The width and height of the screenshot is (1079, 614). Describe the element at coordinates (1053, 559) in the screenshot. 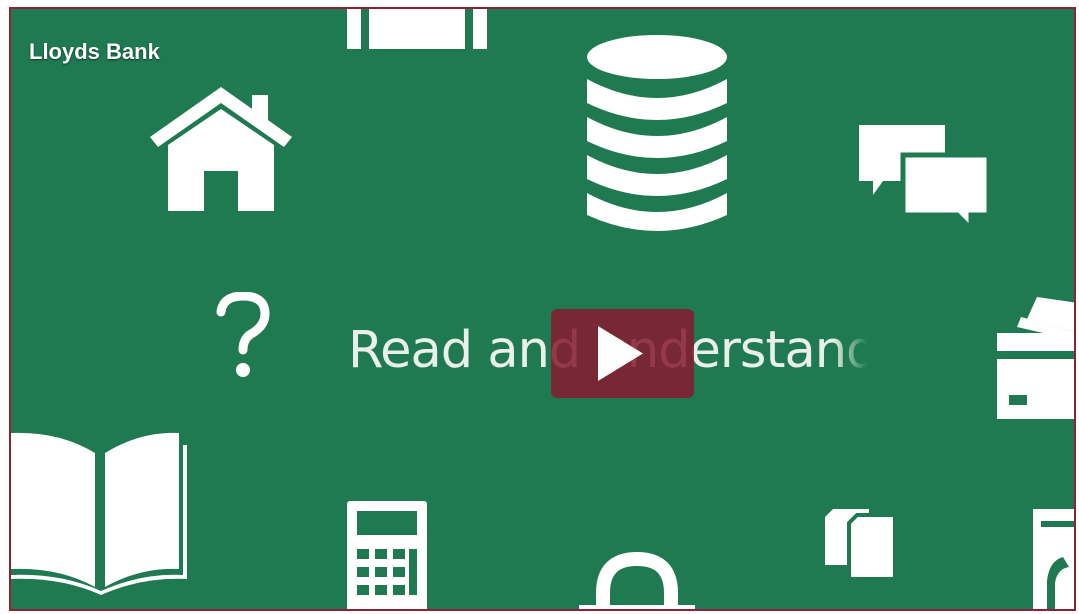

I see `clipboard-icon` at that location.